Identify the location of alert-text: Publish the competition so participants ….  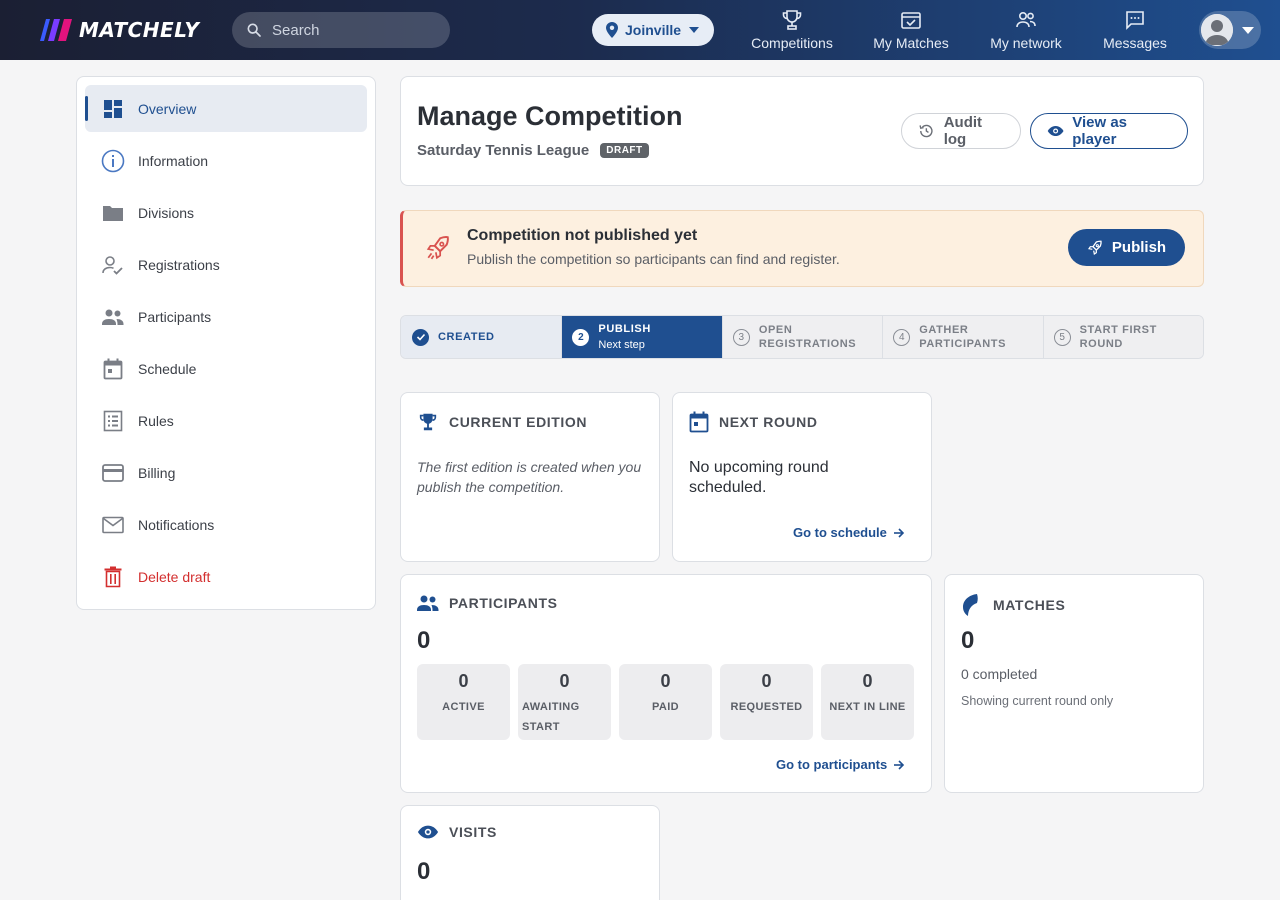
(653, 259).